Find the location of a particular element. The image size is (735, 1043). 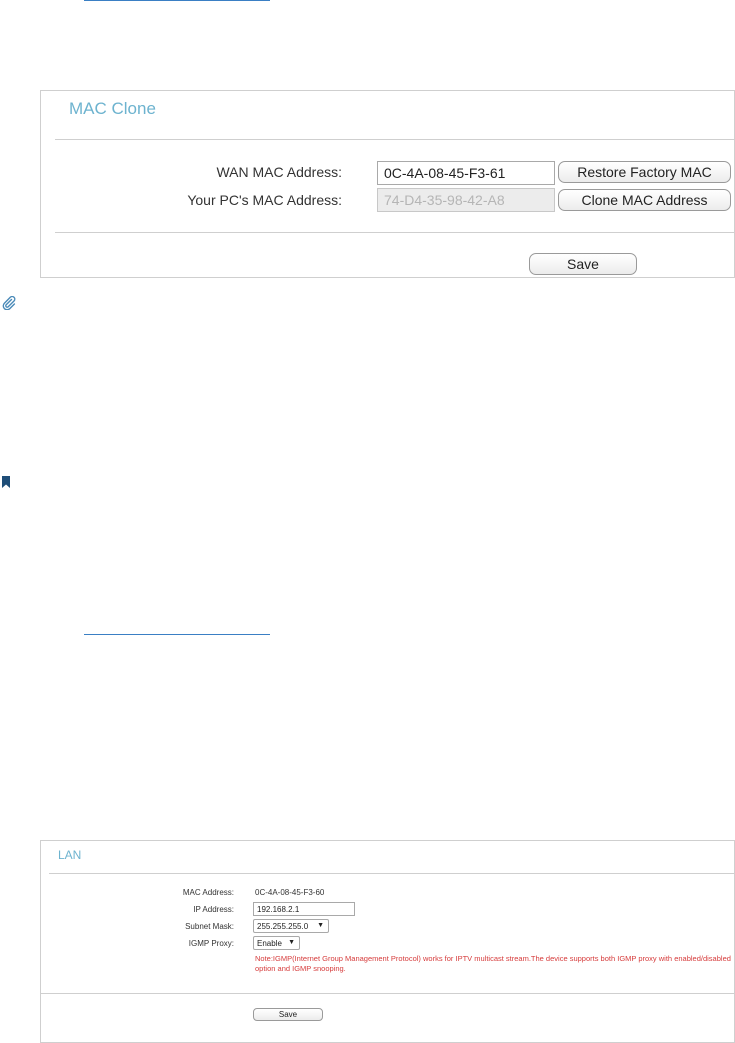

mac-clone-divider-top is located at coordinates (395, 139).